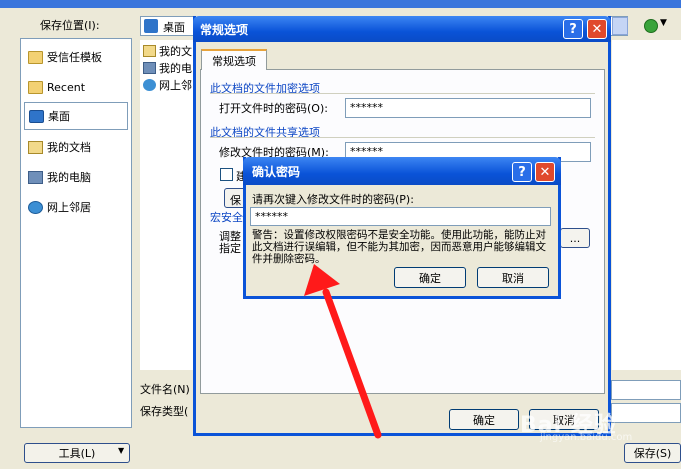 This screenshot has height=469, width=681. Describe the element at coordinates (59, 116) in the screenshot. I see `place-label: 桌面` at that location.